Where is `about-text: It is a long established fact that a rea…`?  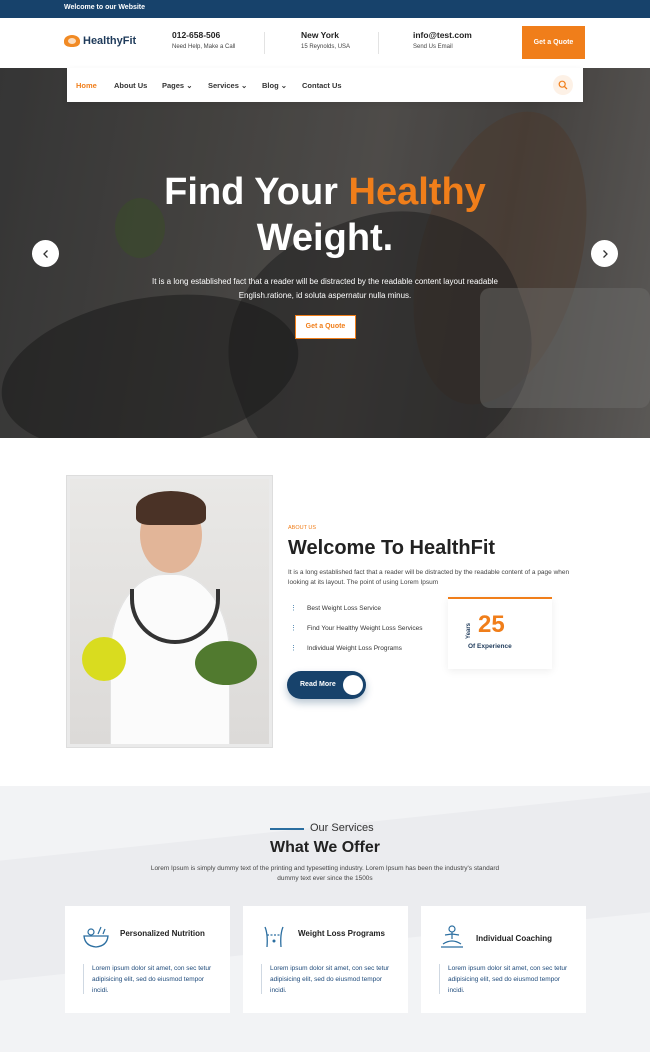 about-text: It is a long established fact that a rea… is located at coordinates (429, 577).